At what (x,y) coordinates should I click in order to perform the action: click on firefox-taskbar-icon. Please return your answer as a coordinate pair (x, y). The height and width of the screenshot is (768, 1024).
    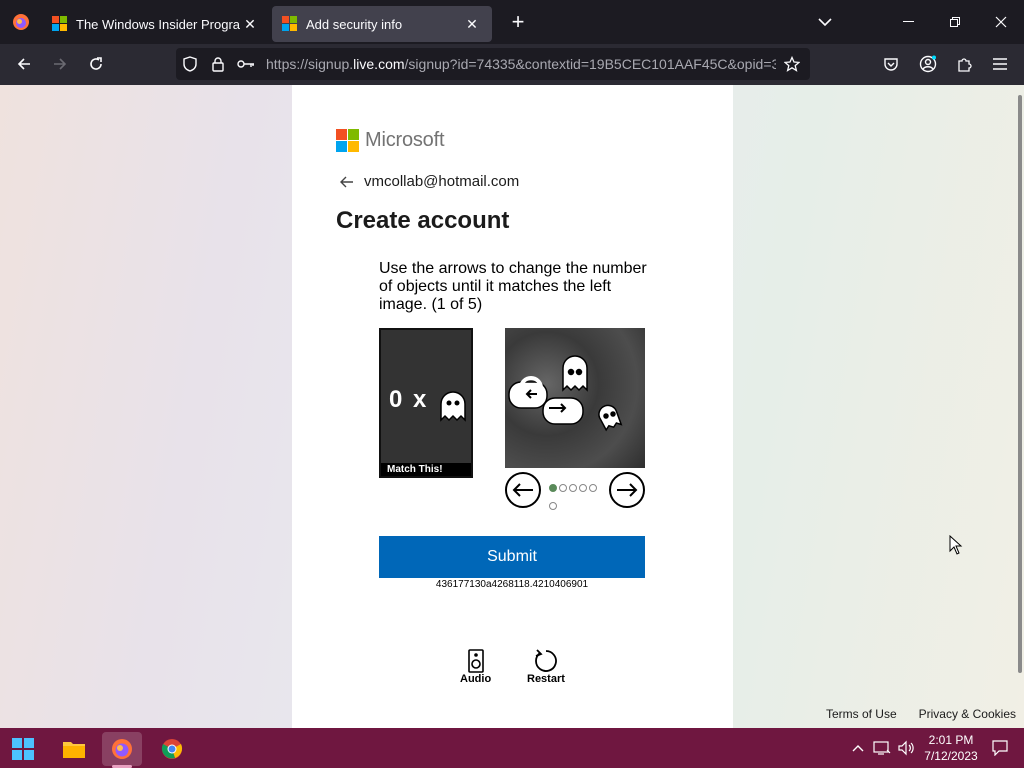
    Looking at the image, I should click on (122, 749).